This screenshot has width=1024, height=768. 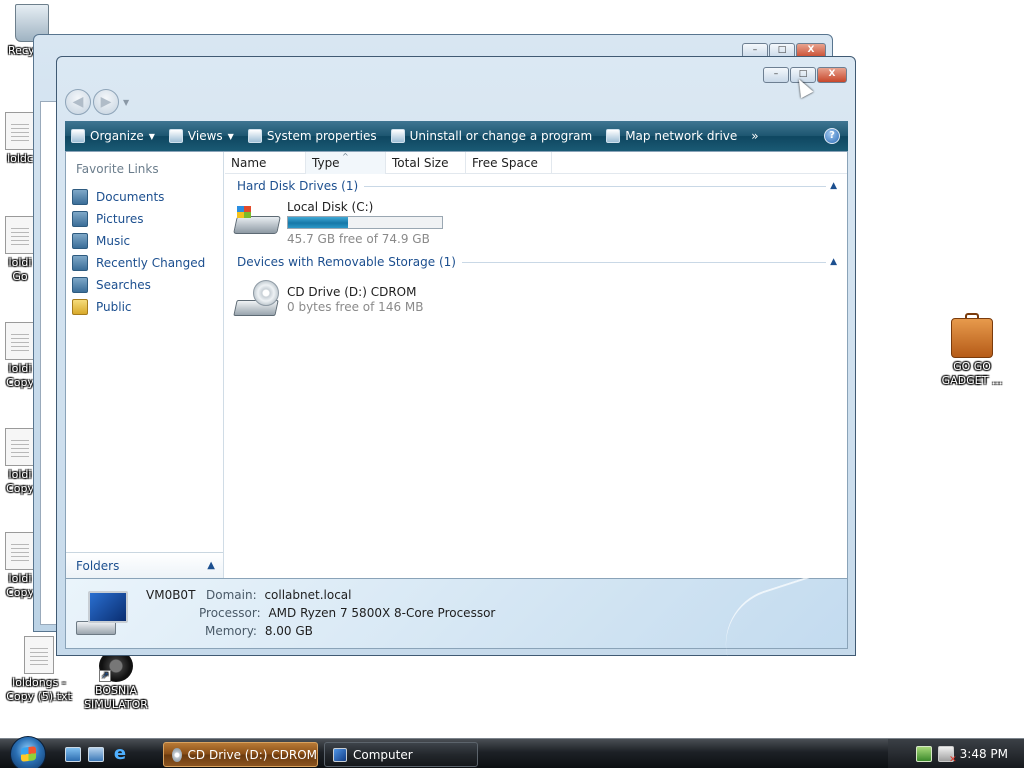 What do you see at coordinates (984, 754) in the screenshot?
I see `clock: 3:48 PM` at bounding box center [984, 754].